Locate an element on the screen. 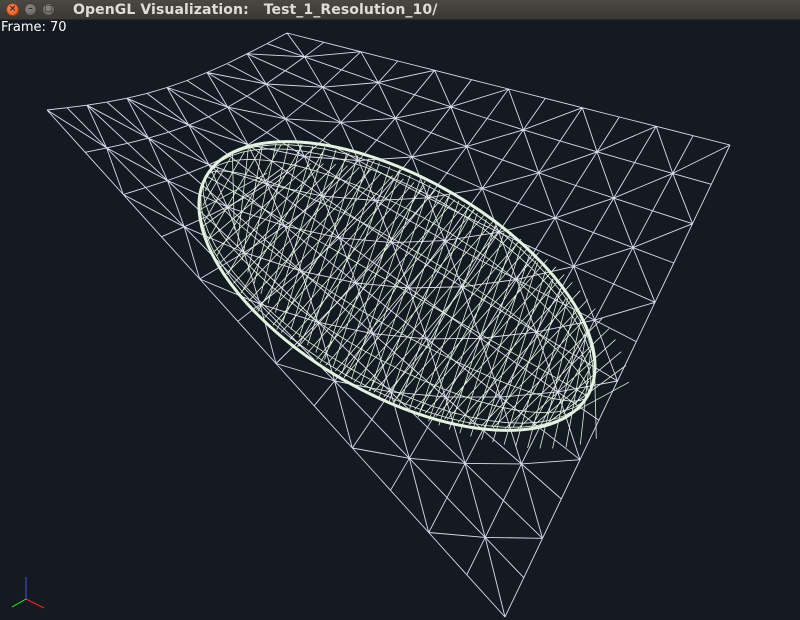 The width and height of the screenshot is (800, 620). frame-label: Frame: is located at coordinates (23, 27).